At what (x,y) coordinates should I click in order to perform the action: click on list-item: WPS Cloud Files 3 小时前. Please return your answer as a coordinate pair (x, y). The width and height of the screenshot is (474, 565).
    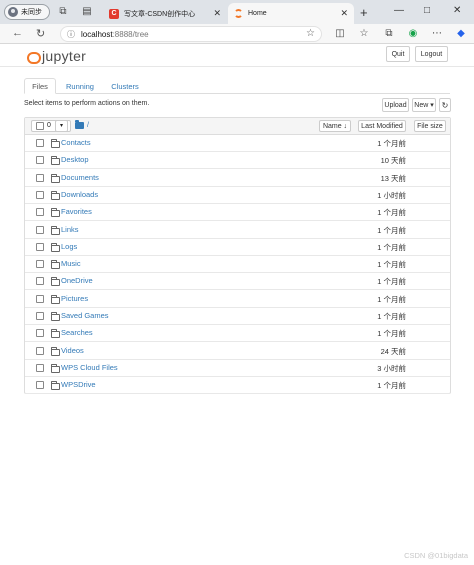
    Looking at the image, I should click on (237, 368).